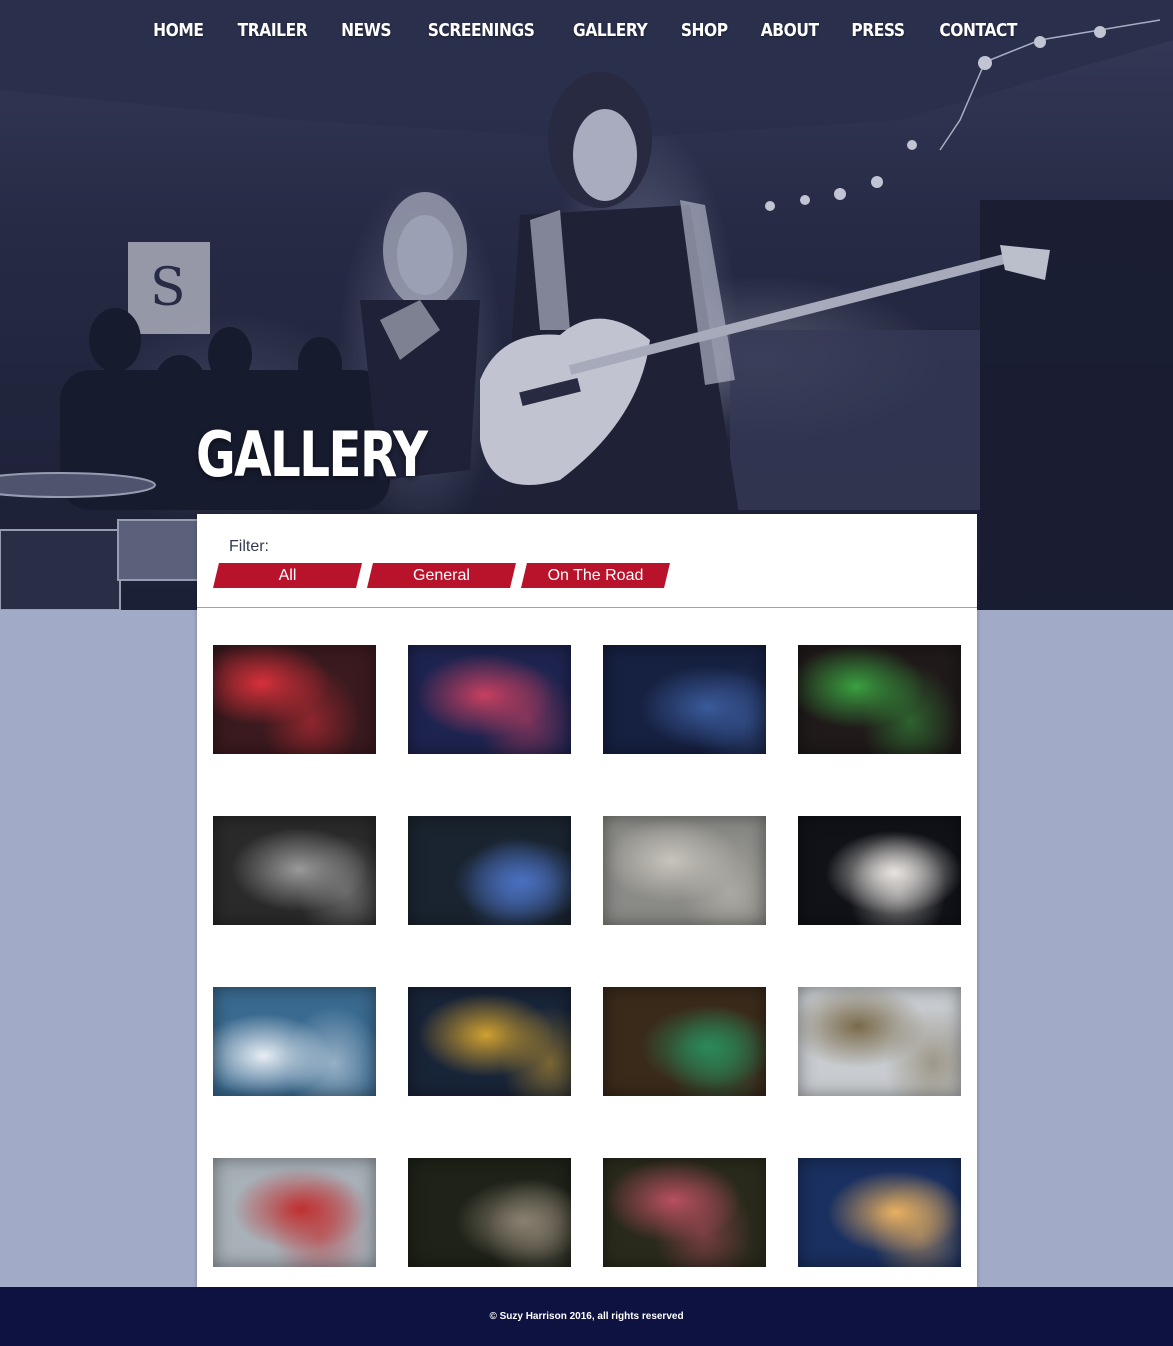 This screenshot has height=1346, width=1173. Describe the element at coordinates (287, 575) in the screenshot. I see `filter-all-button: All` at that location.